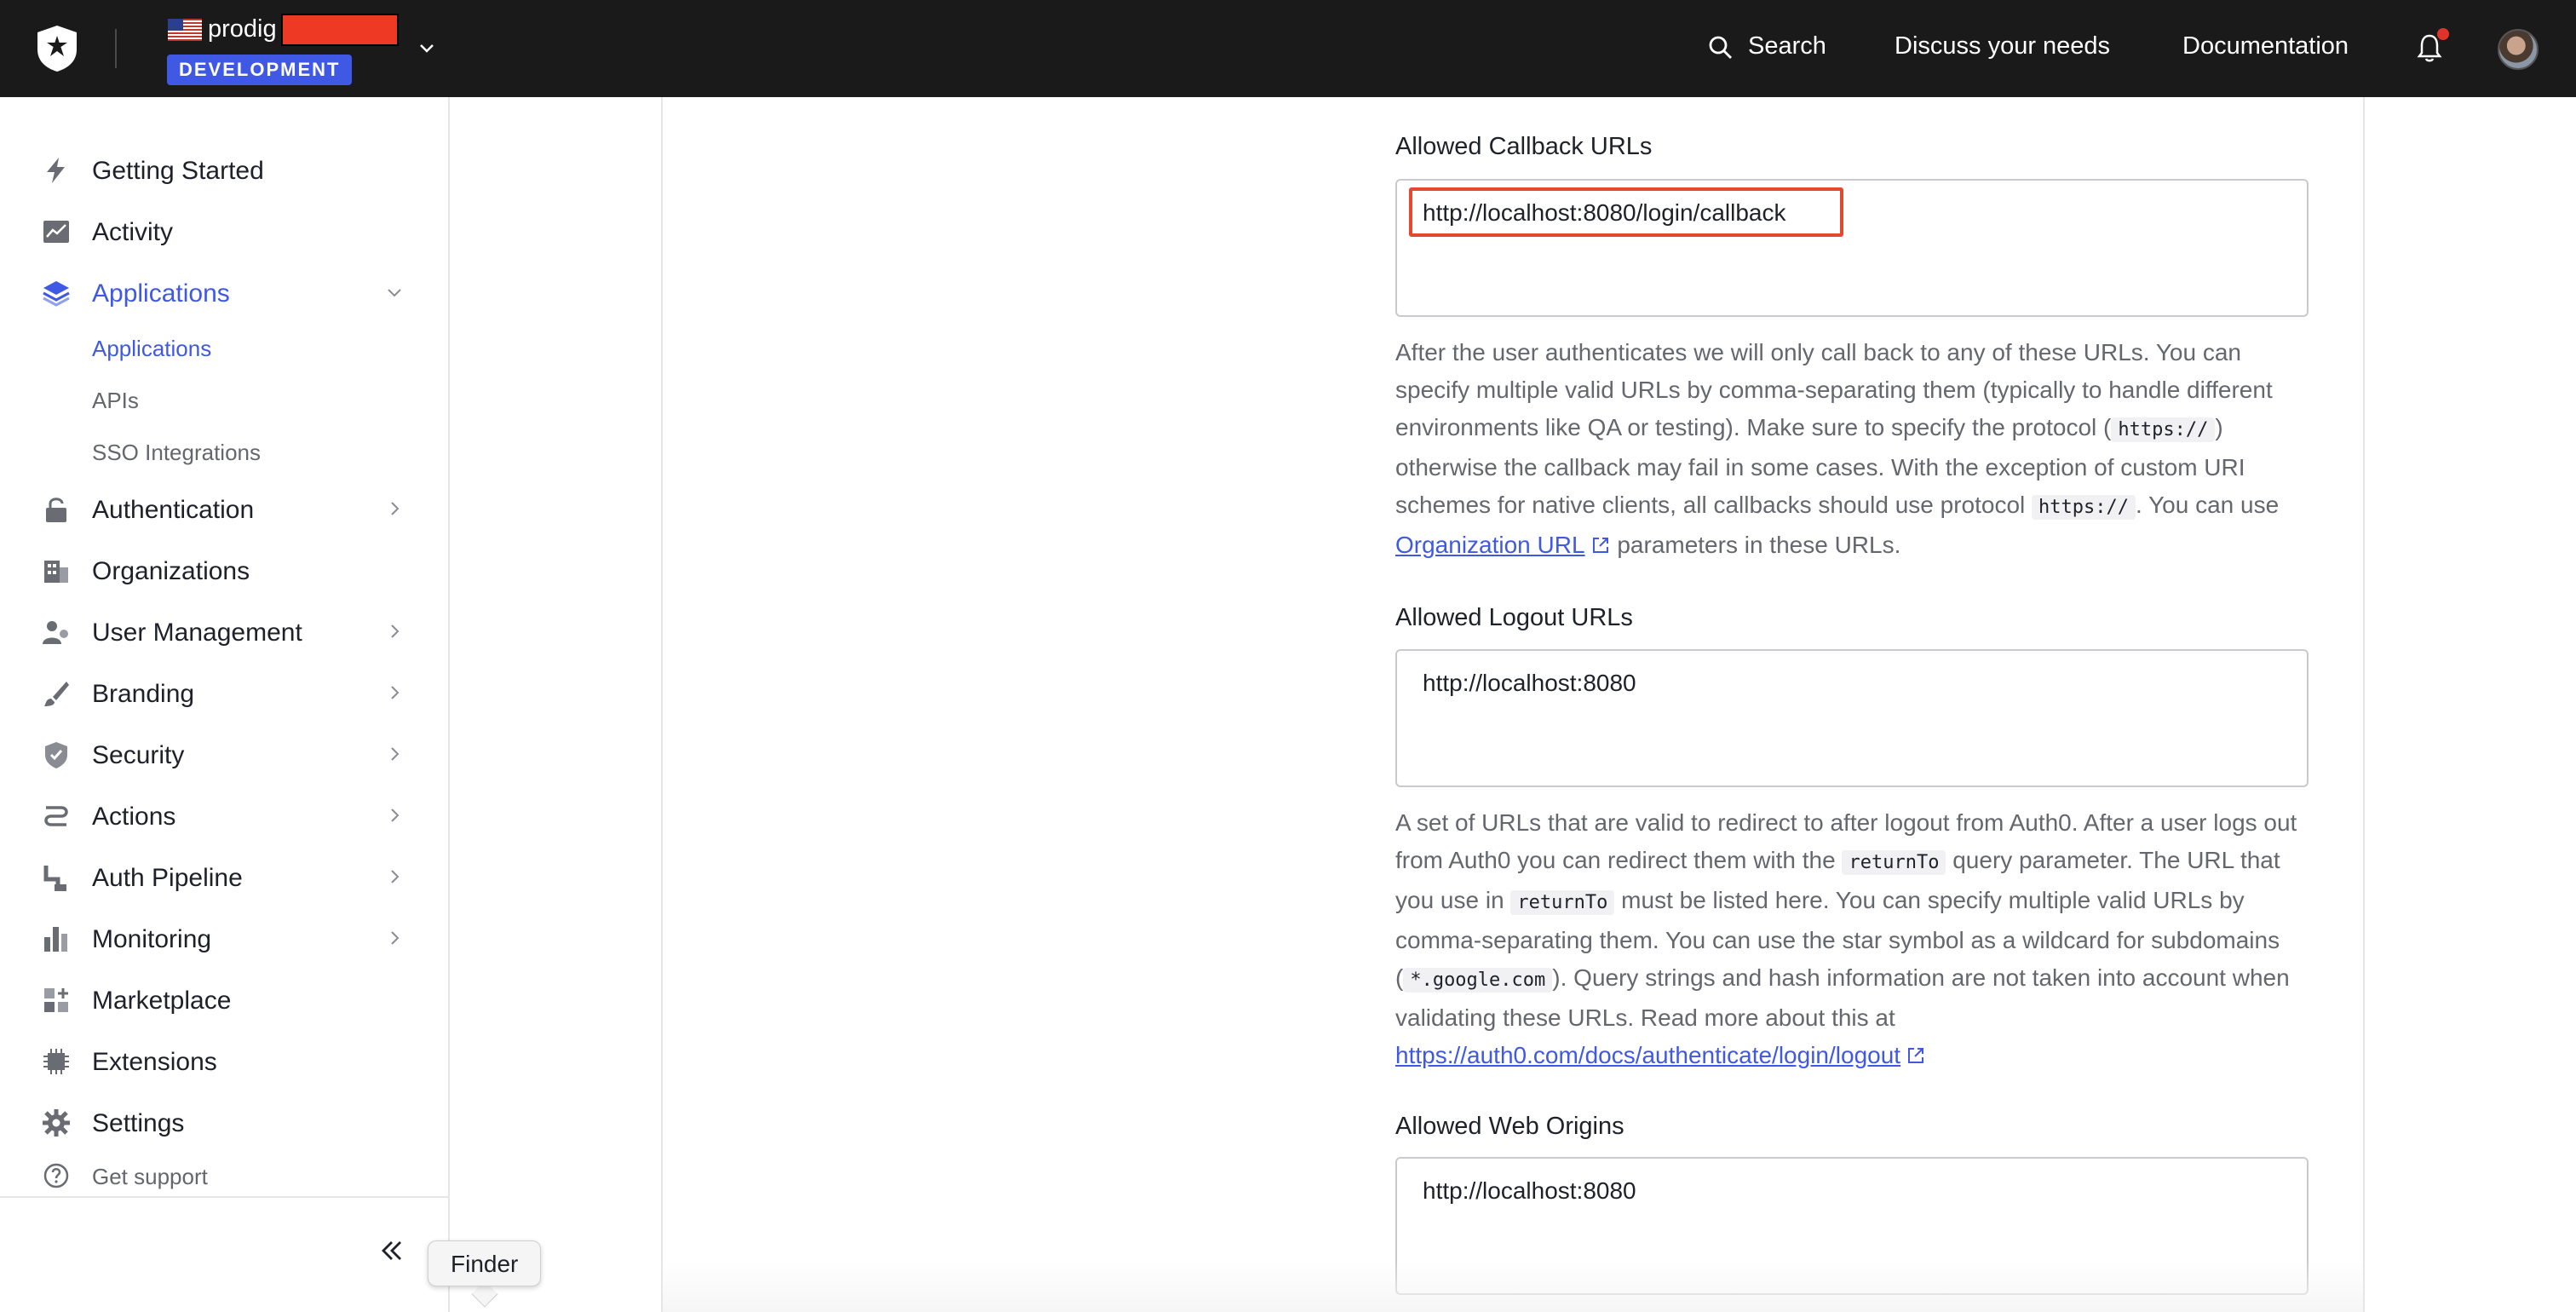 This screenshot has width=2576, height=1312. I want to click on sidebar-item-label: Authentication, so click(174, 510).